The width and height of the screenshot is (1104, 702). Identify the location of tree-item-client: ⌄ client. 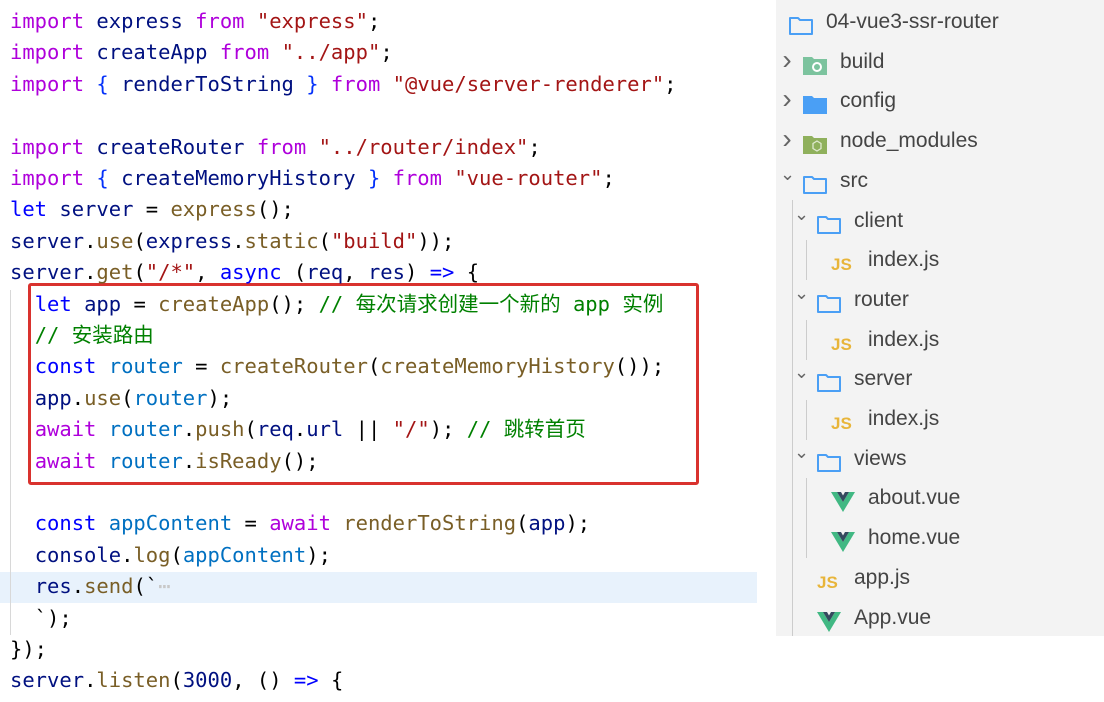
(940, 221).